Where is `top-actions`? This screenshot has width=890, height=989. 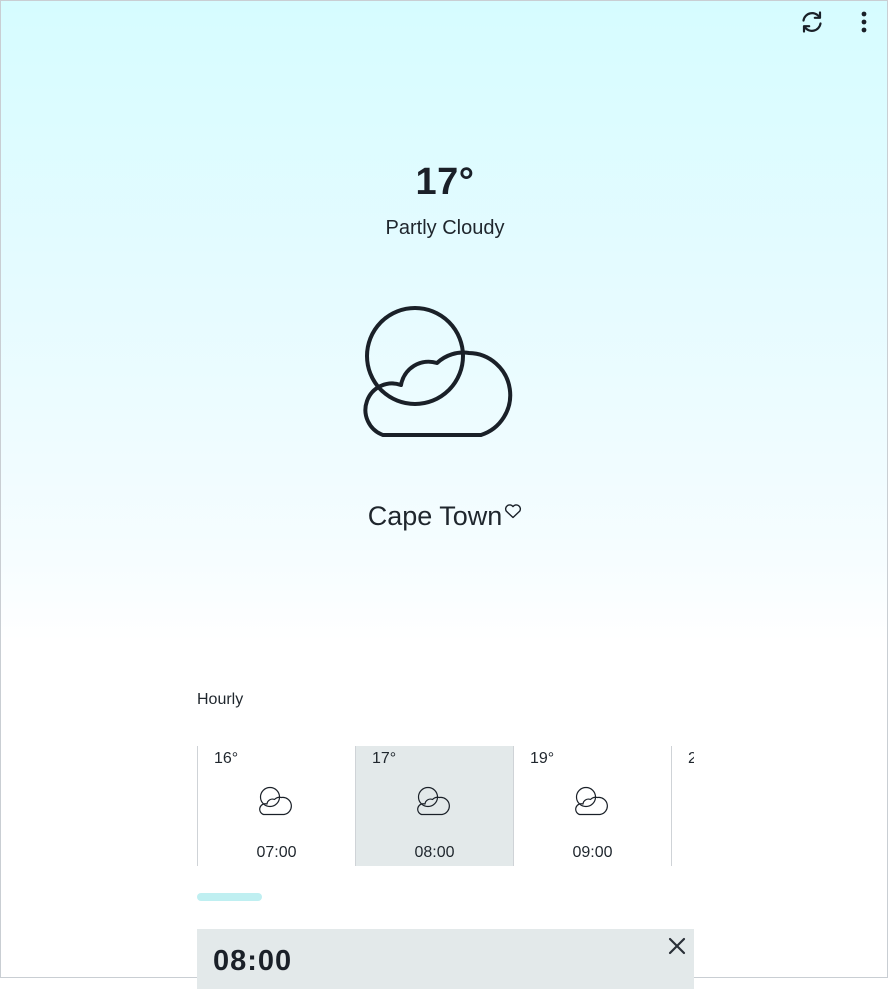 top-actions is located at coordinates (838, 22).